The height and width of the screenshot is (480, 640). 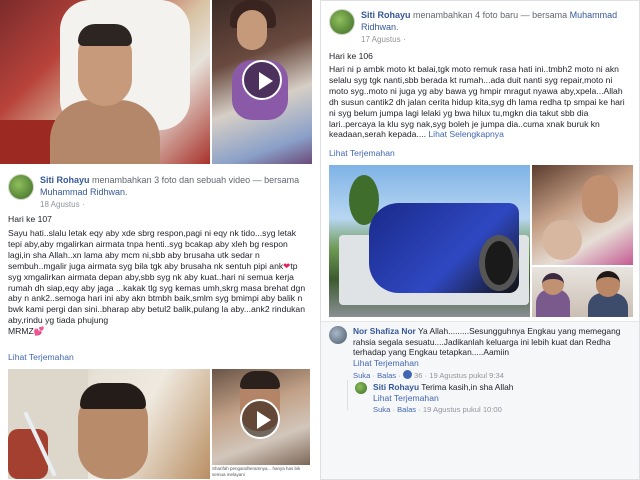 What do you see at coordinates (418, 375) in the screenshot?
I see `like-count: 36` at bounding box center [418, 375].